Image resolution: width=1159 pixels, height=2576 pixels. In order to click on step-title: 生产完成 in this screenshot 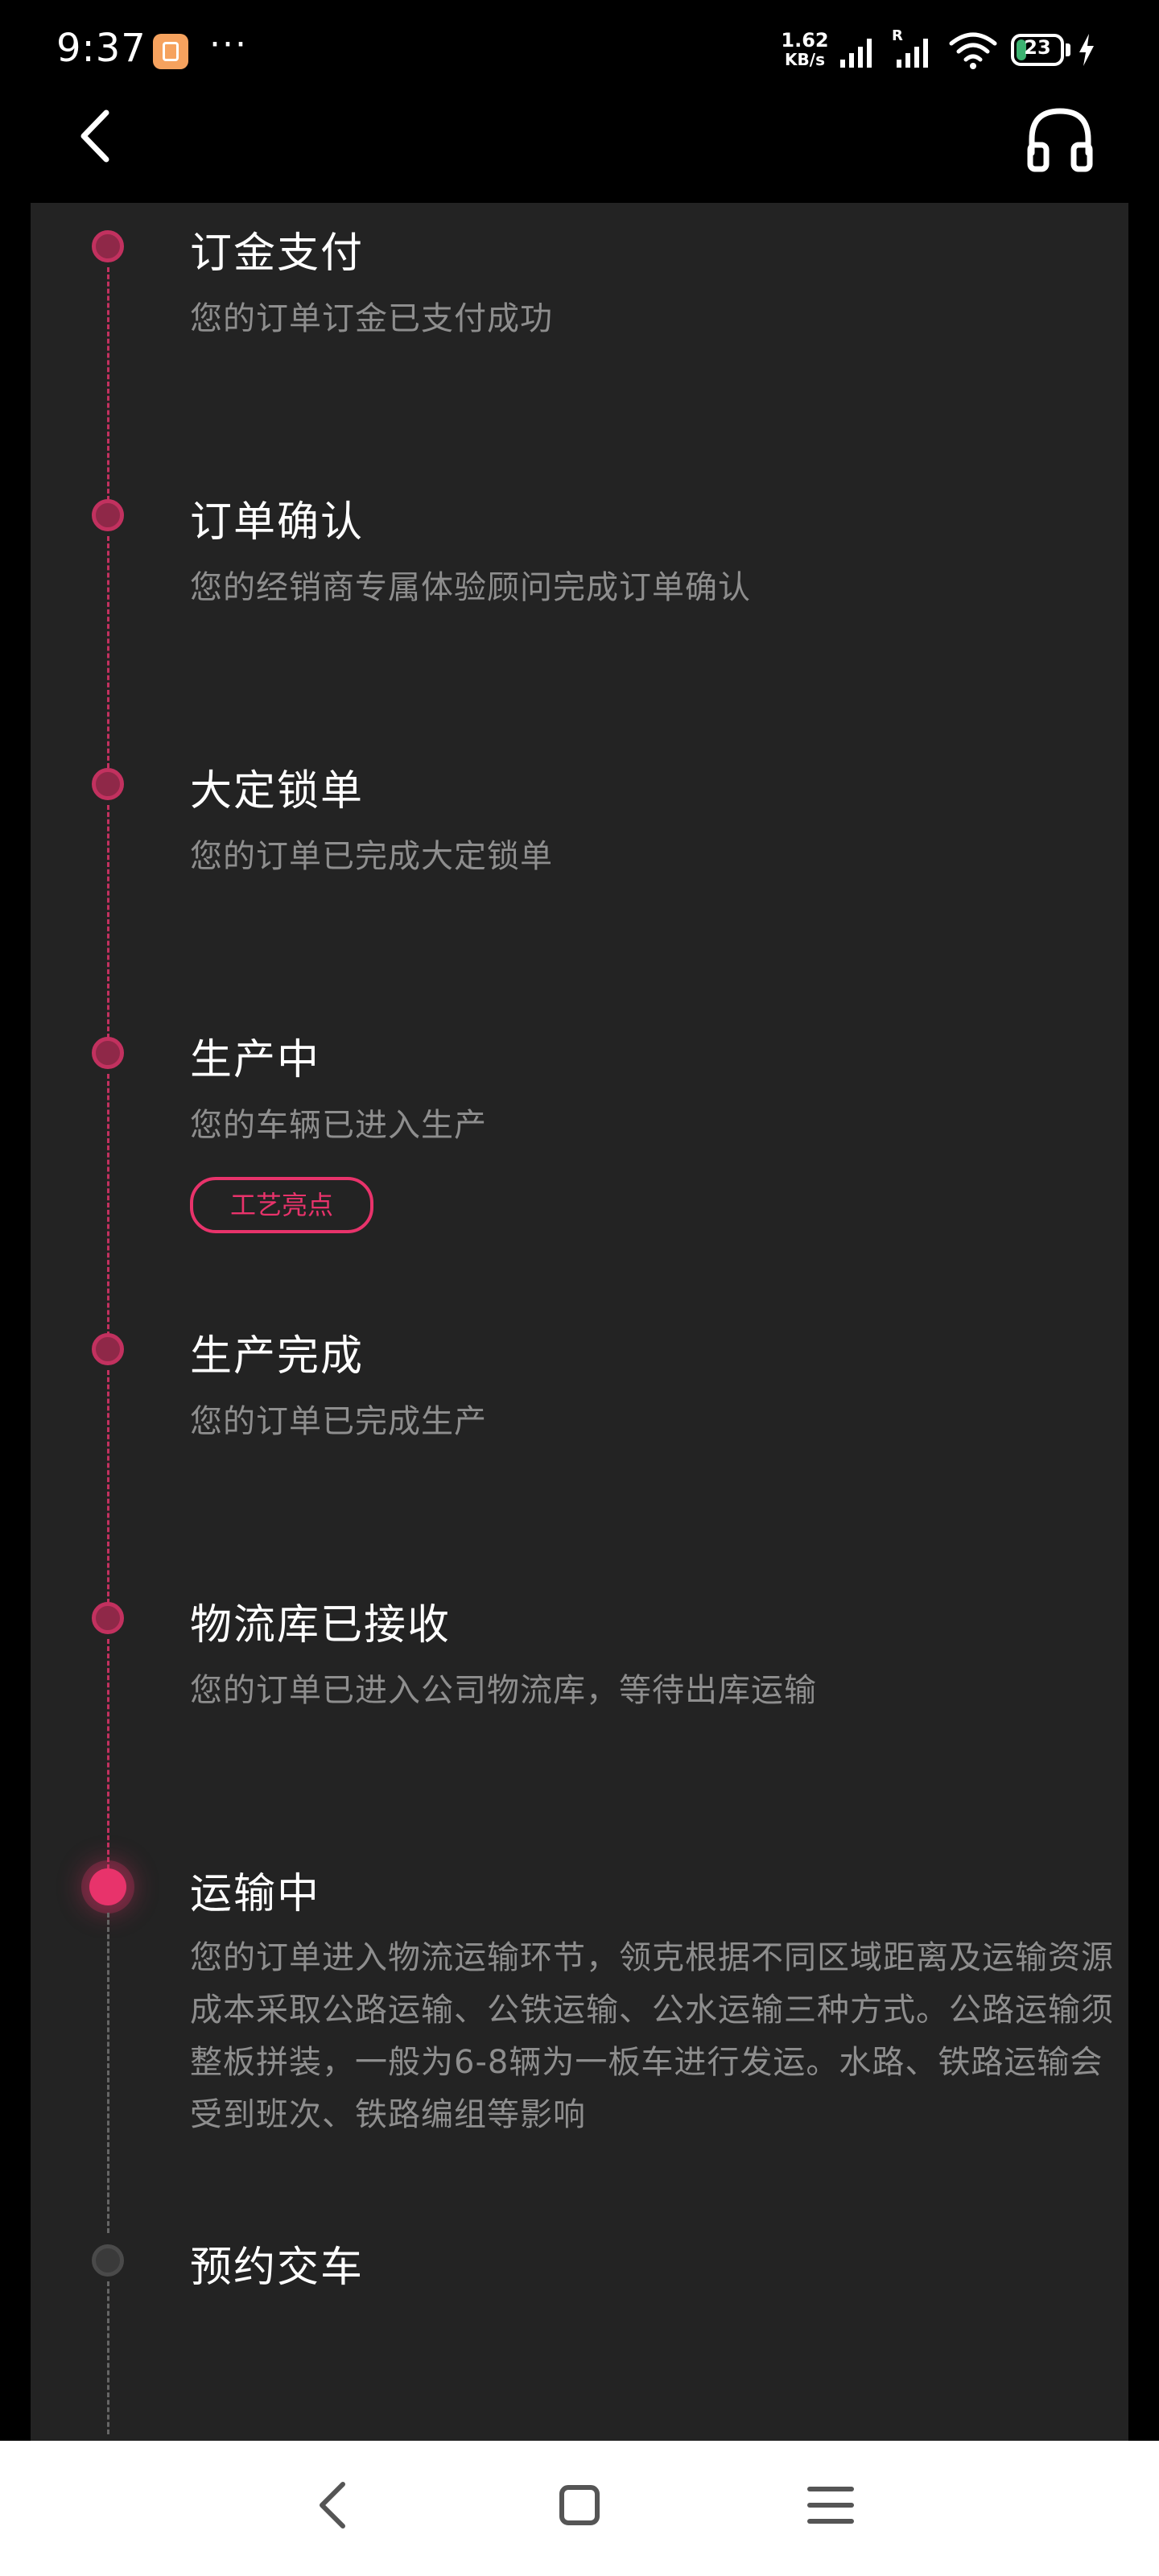, I will do `click(277, 1356)`.